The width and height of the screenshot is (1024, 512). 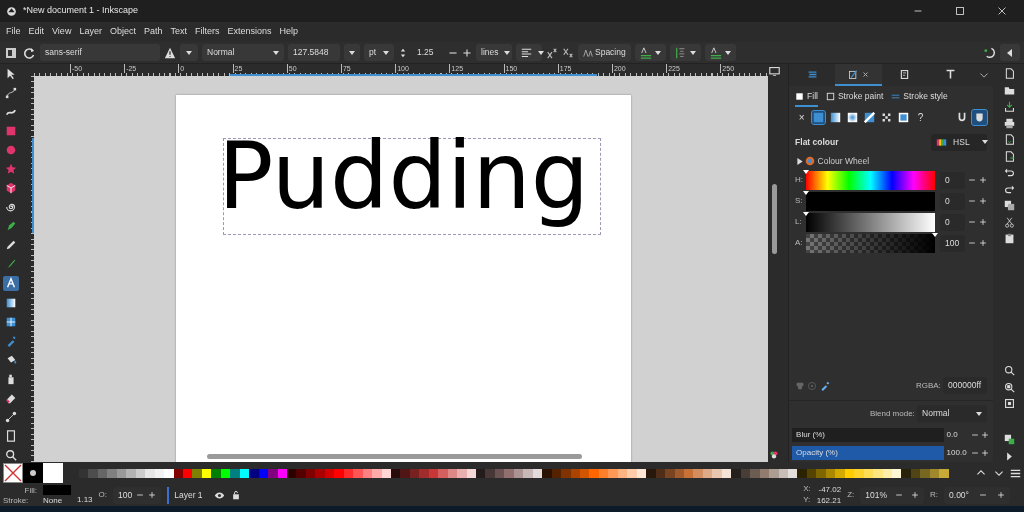 I want to click on window-title: *New document 1 - Inkscape, so click(x=81, y=11).